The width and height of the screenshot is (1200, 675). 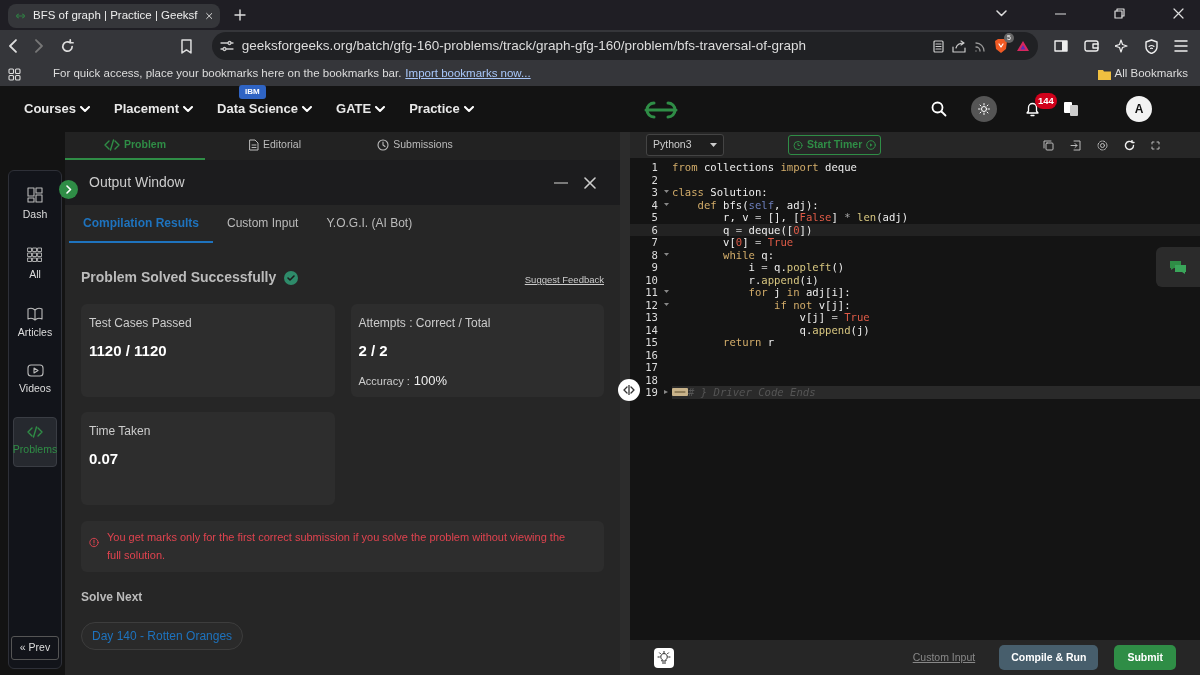 I want to click on line-number: 19, so click(x=651, y=392).